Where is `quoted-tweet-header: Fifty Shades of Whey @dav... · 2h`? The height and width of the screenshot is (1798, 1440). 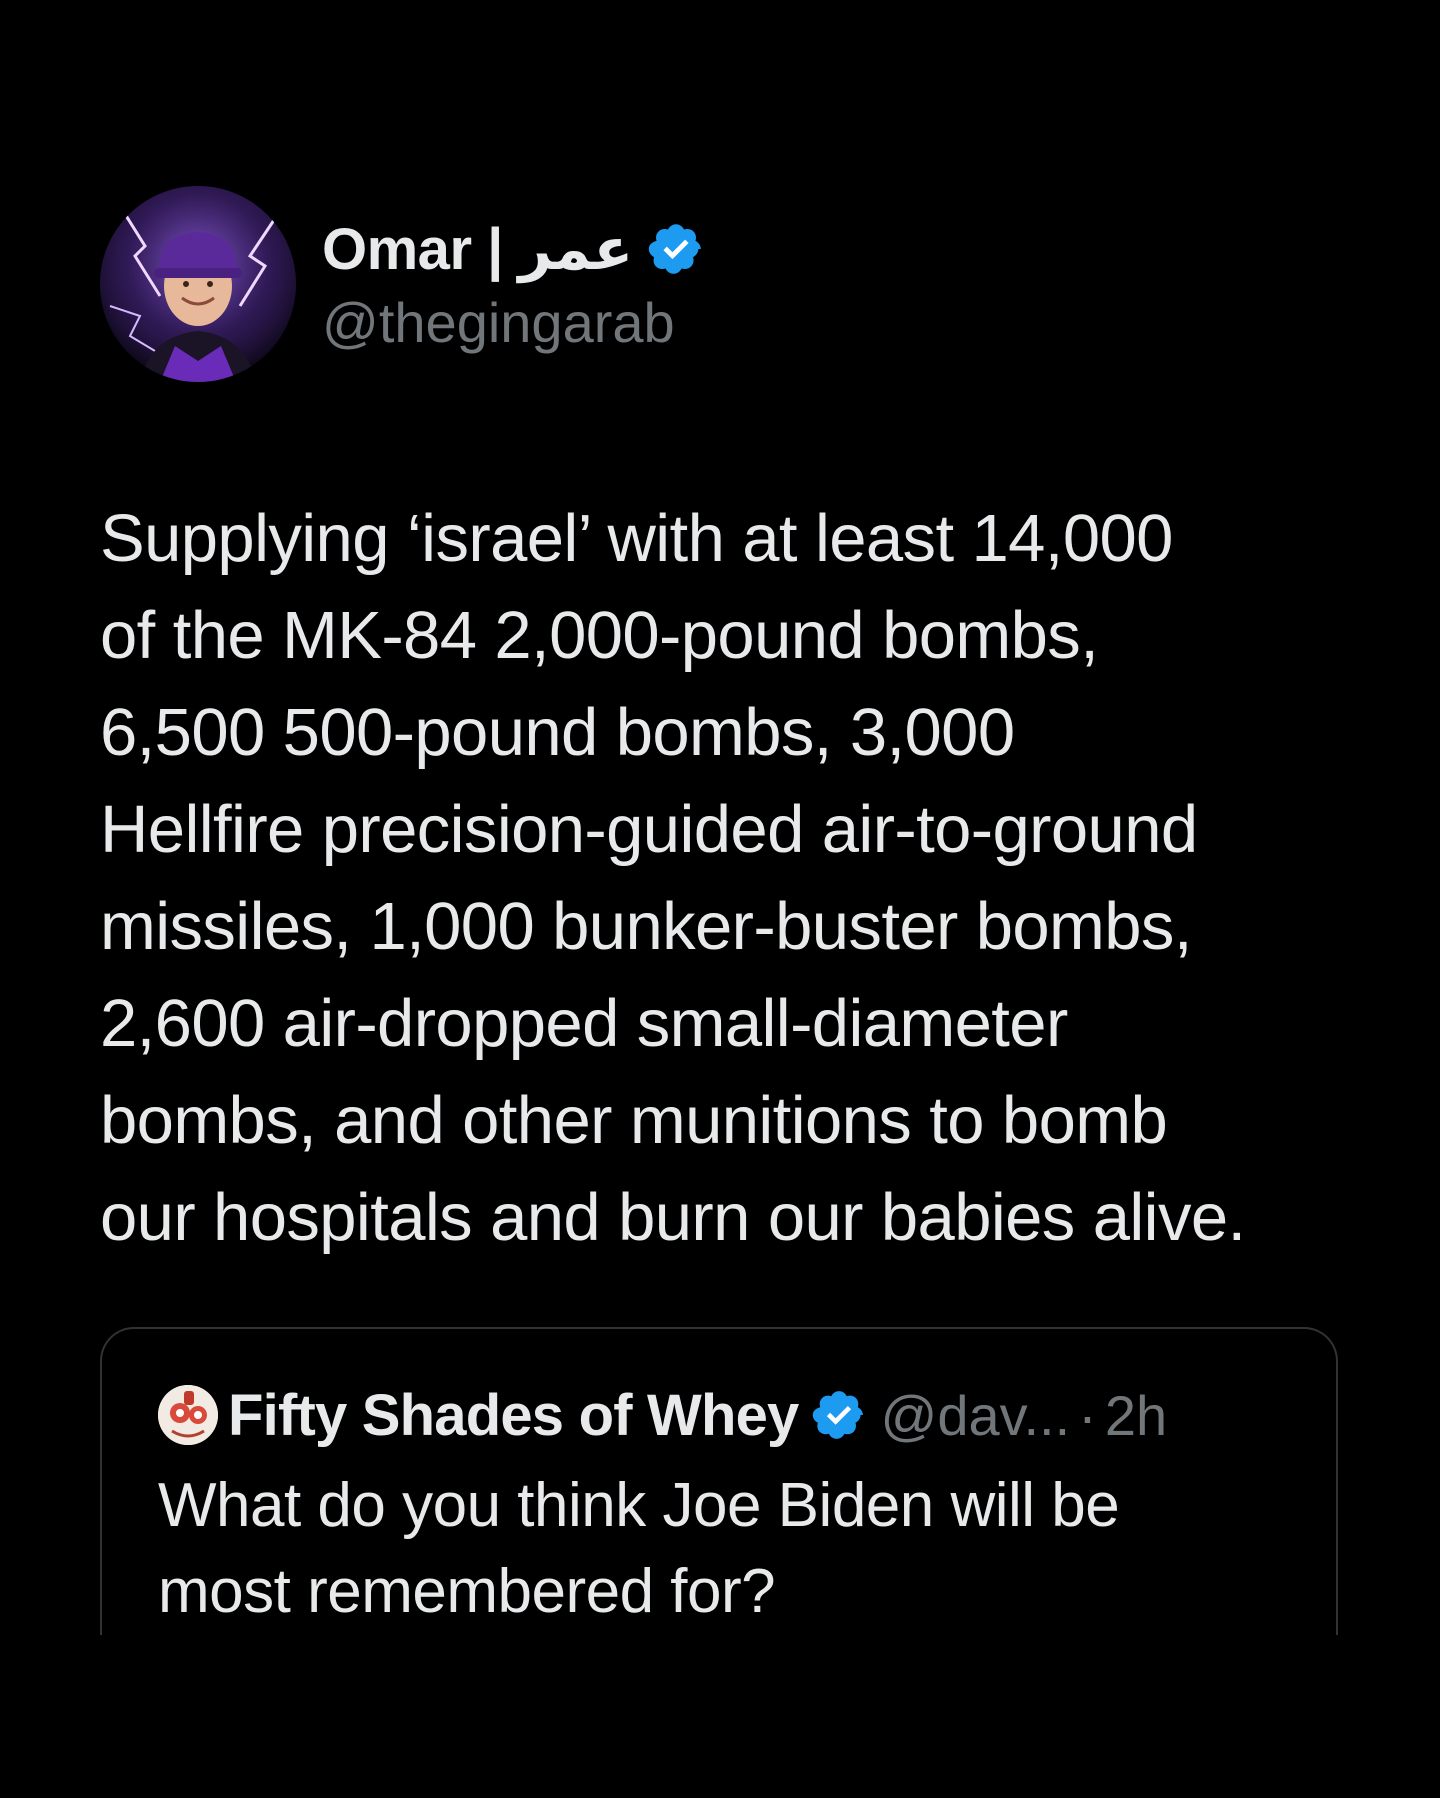 quoted-tweet-header: Fifty Shades of Whey @dav... · 2h is located at coordinates (662, 1415).